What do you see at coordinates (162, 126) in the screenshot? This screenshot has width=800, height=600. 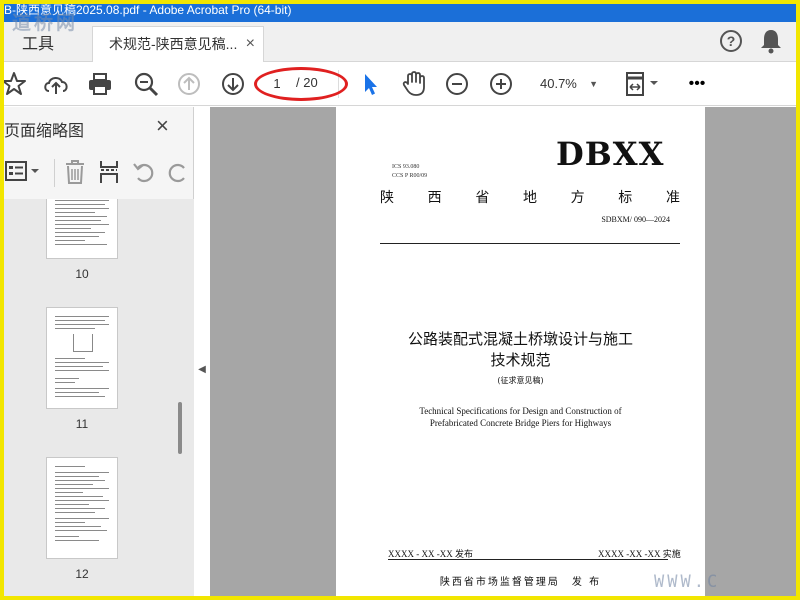 I see `close-pane-icon: ×` at bounding box center [162, 126].